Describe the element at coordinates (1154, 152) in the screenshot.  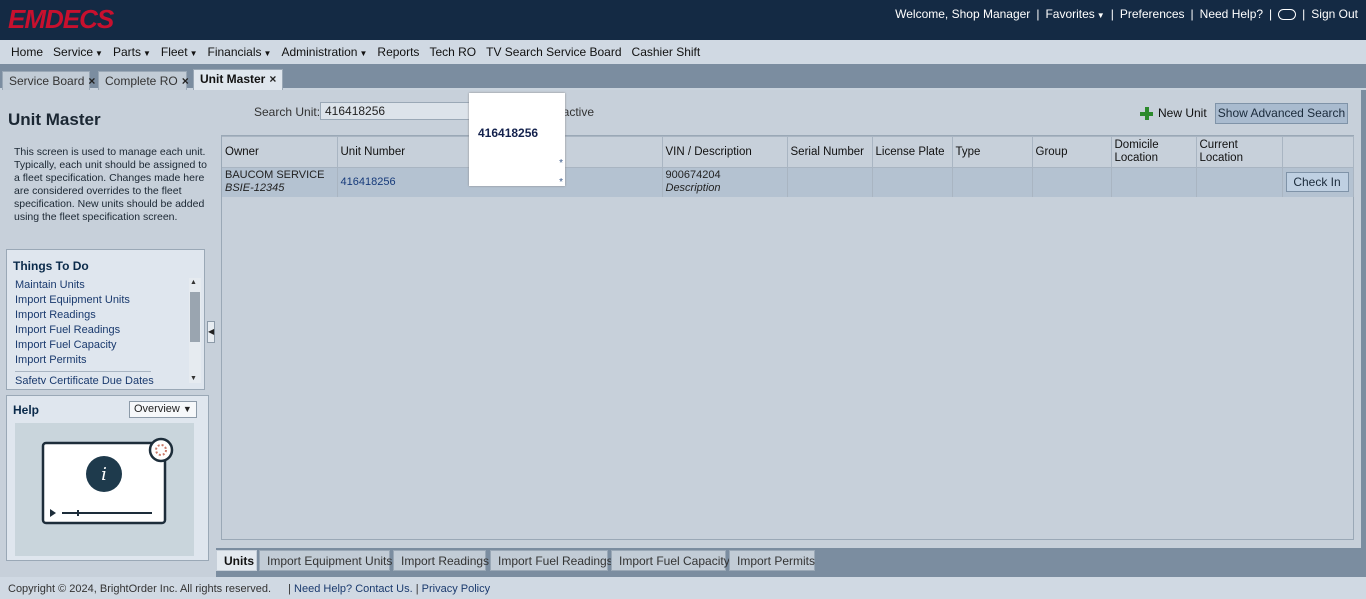
I see `column-header-domicile-location: Domicile Location` at that location.